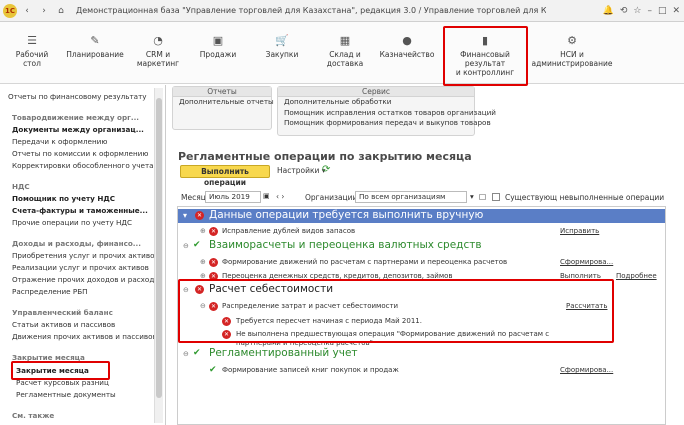 The image size is (684, 425). I want to click on group-title: Регламентированный учет, so click(283, 353).